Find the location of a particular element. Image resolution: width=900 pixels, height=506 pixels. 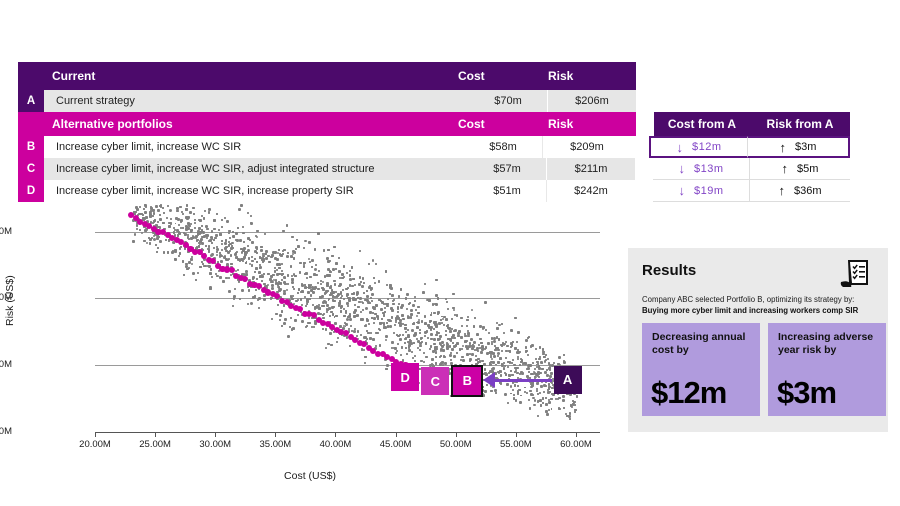

x-tick-label: 25.00M is located at coordinates (155, 444).